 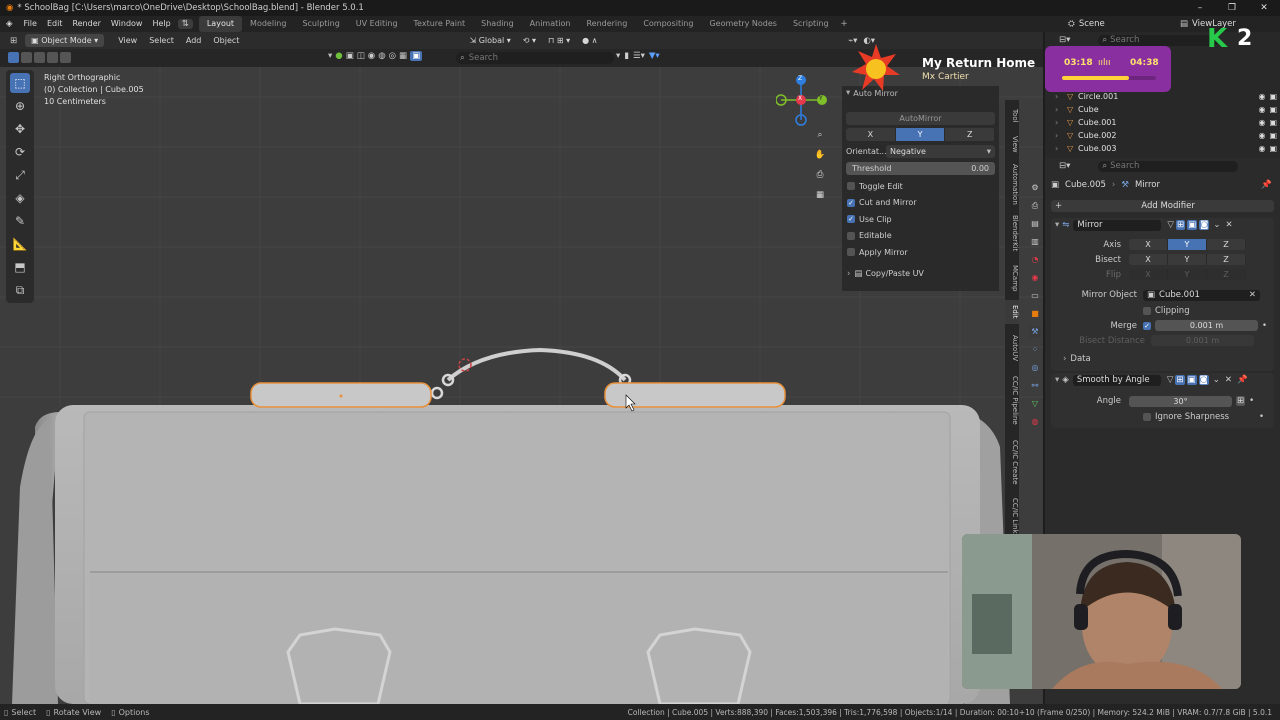 What do you see at coordinates (320, 24) in the screenshot?
I see `tab-sculpting: Sculpting` at bounding box center [320, 24].